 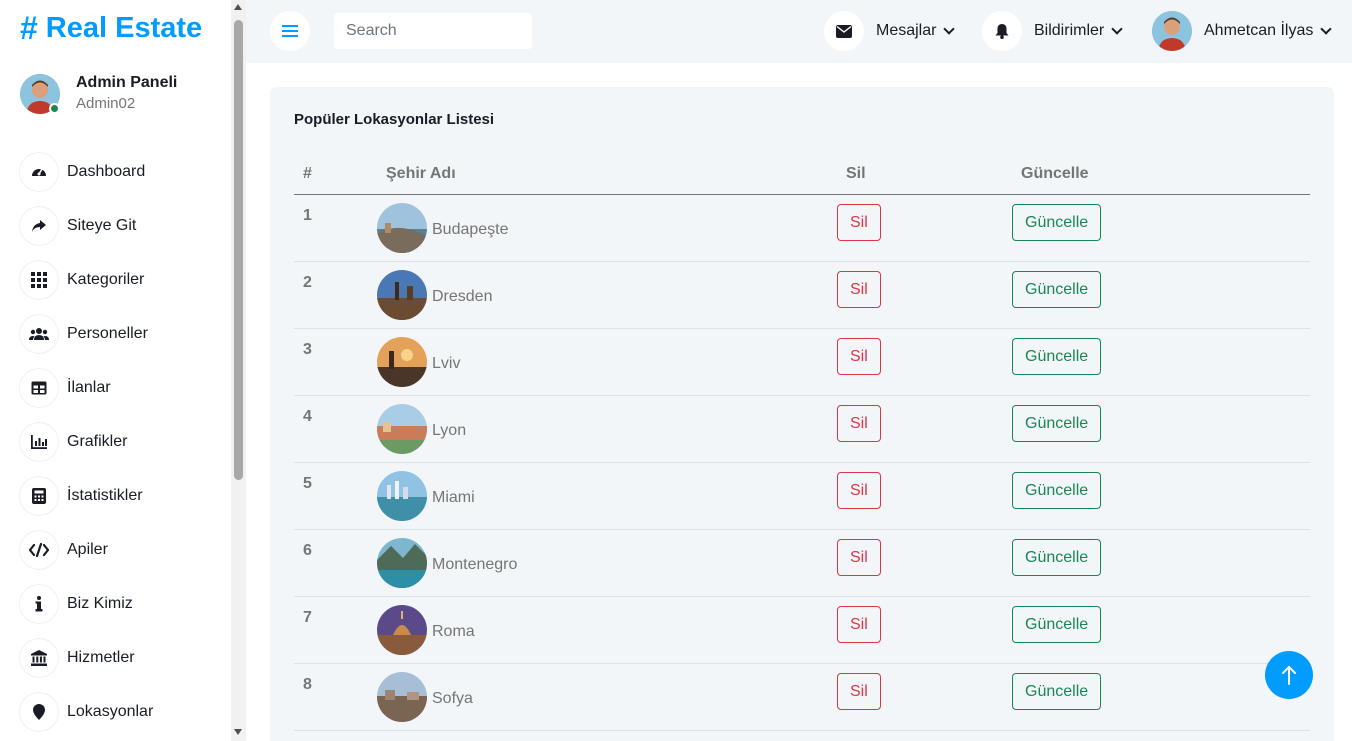 I want to click on hash-icon: #, so click(x=29, y=28).